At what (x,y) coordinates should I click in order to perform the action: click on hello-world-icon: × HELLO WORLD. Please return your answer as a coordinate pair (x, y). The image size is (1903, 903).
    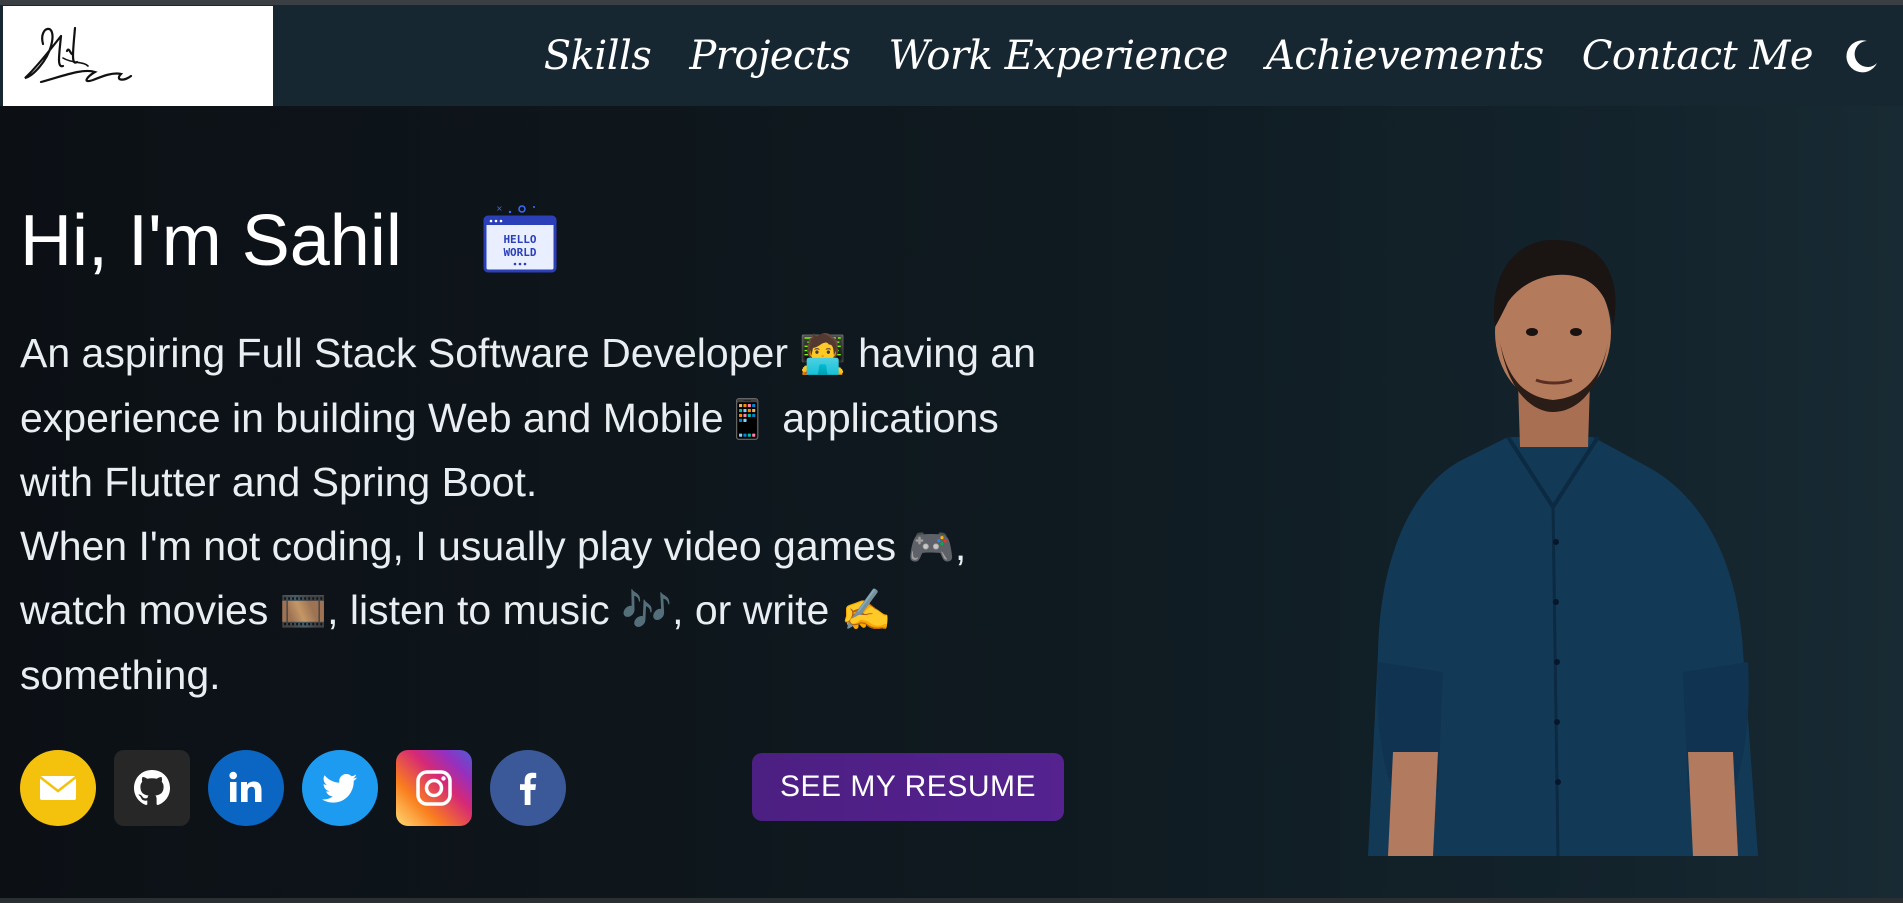
    Looking at the image, I should click on (520, 239).